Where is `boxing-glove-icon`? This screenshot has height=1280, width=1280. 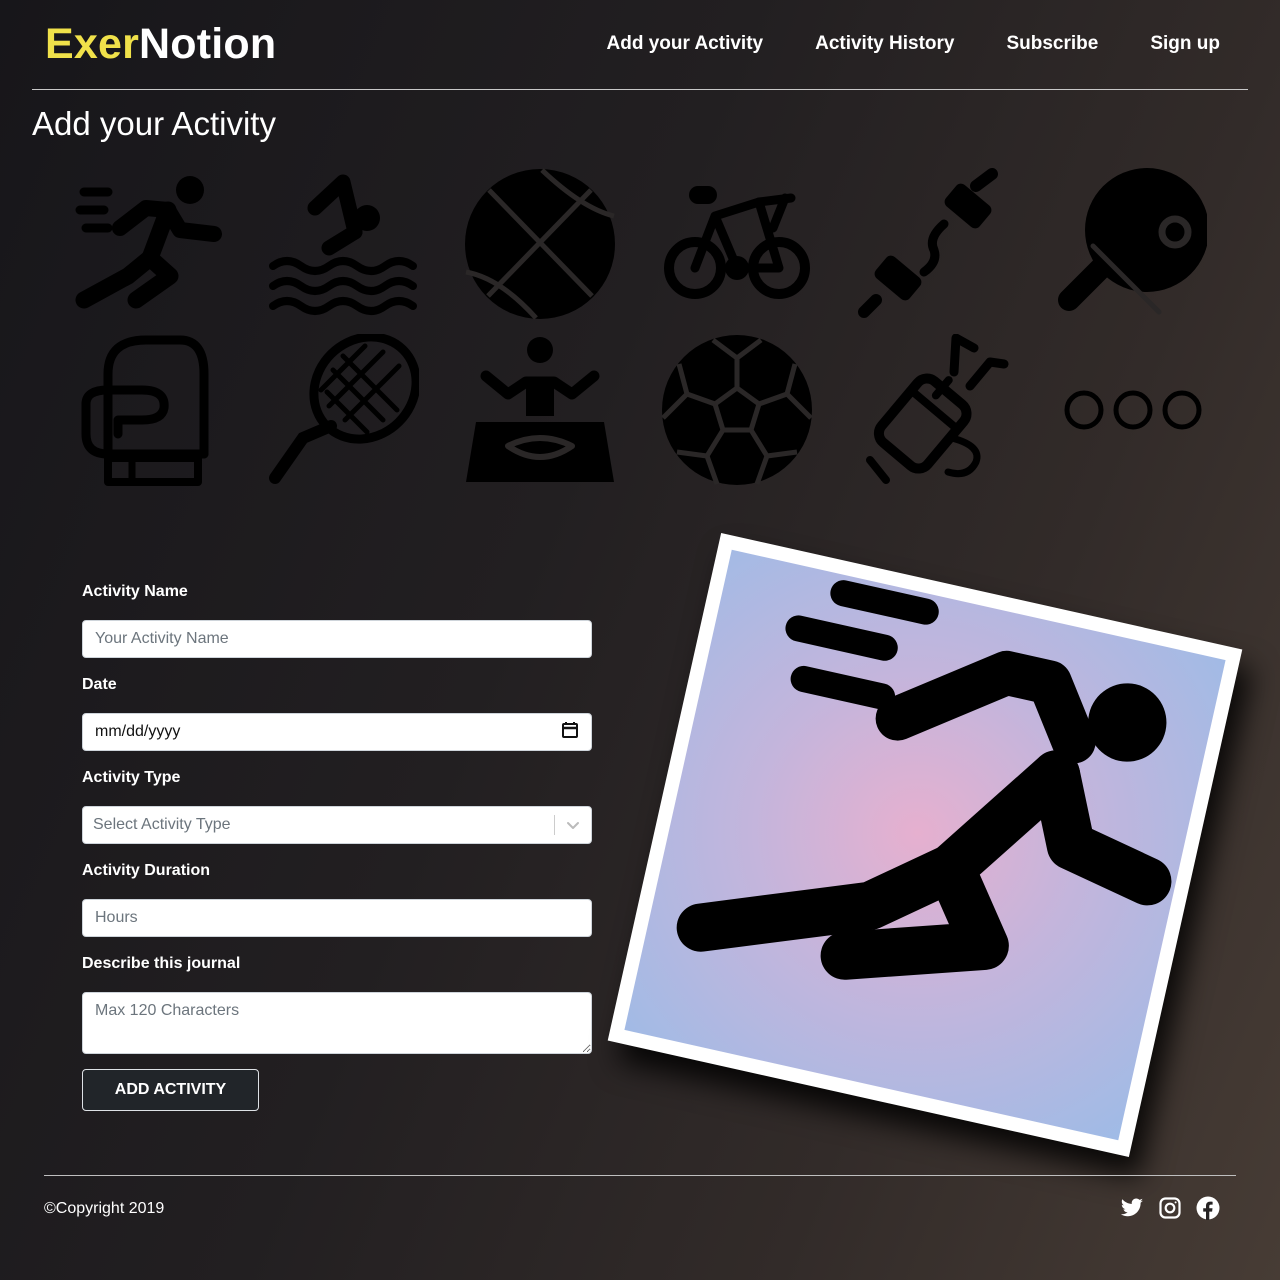 boxing-glove-icon is located at coordinates (145, 410).